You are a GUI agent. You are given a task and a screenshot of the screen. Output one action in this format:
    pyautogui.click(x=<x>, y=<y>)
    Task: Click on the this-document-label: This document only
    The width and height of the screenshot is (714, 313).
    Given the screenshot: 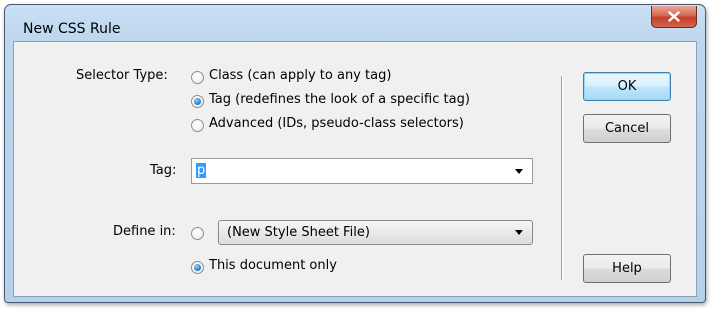 What is the action you would take?
    pyautogui.click(x=273, y=265)
    